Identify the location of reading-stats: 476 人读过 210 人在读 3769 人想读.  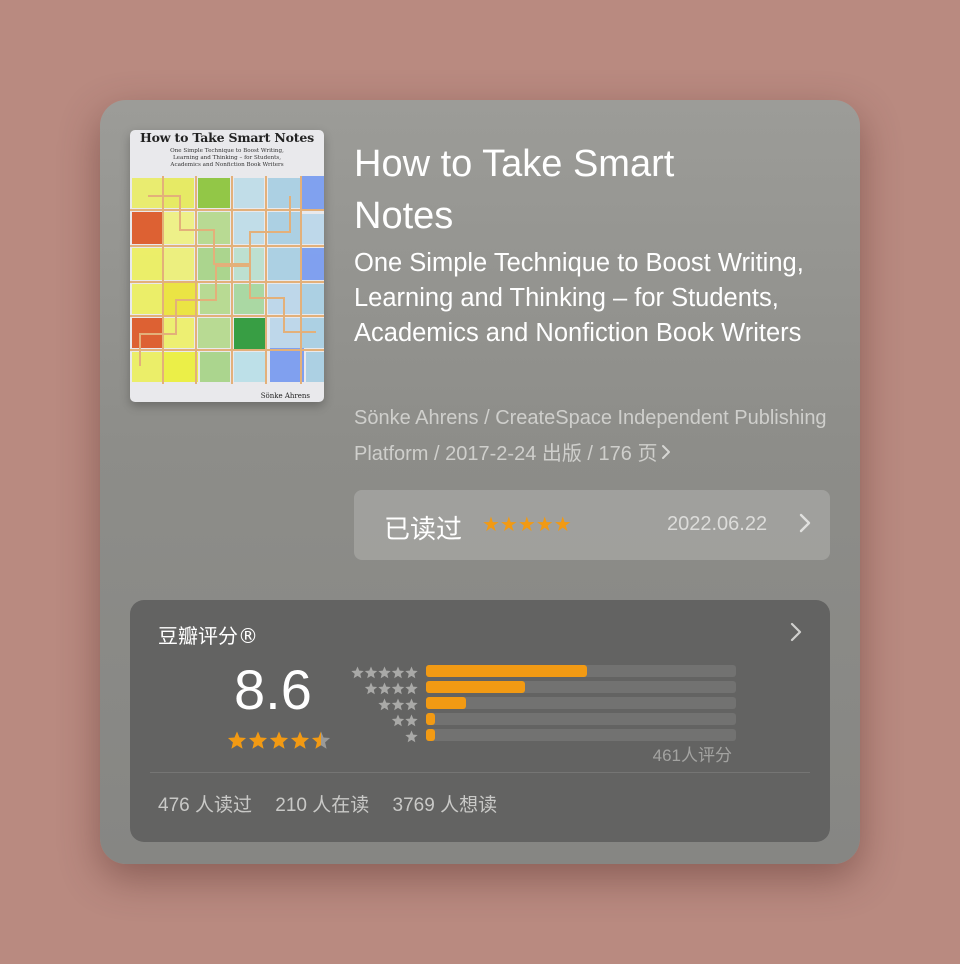
(336, 803).